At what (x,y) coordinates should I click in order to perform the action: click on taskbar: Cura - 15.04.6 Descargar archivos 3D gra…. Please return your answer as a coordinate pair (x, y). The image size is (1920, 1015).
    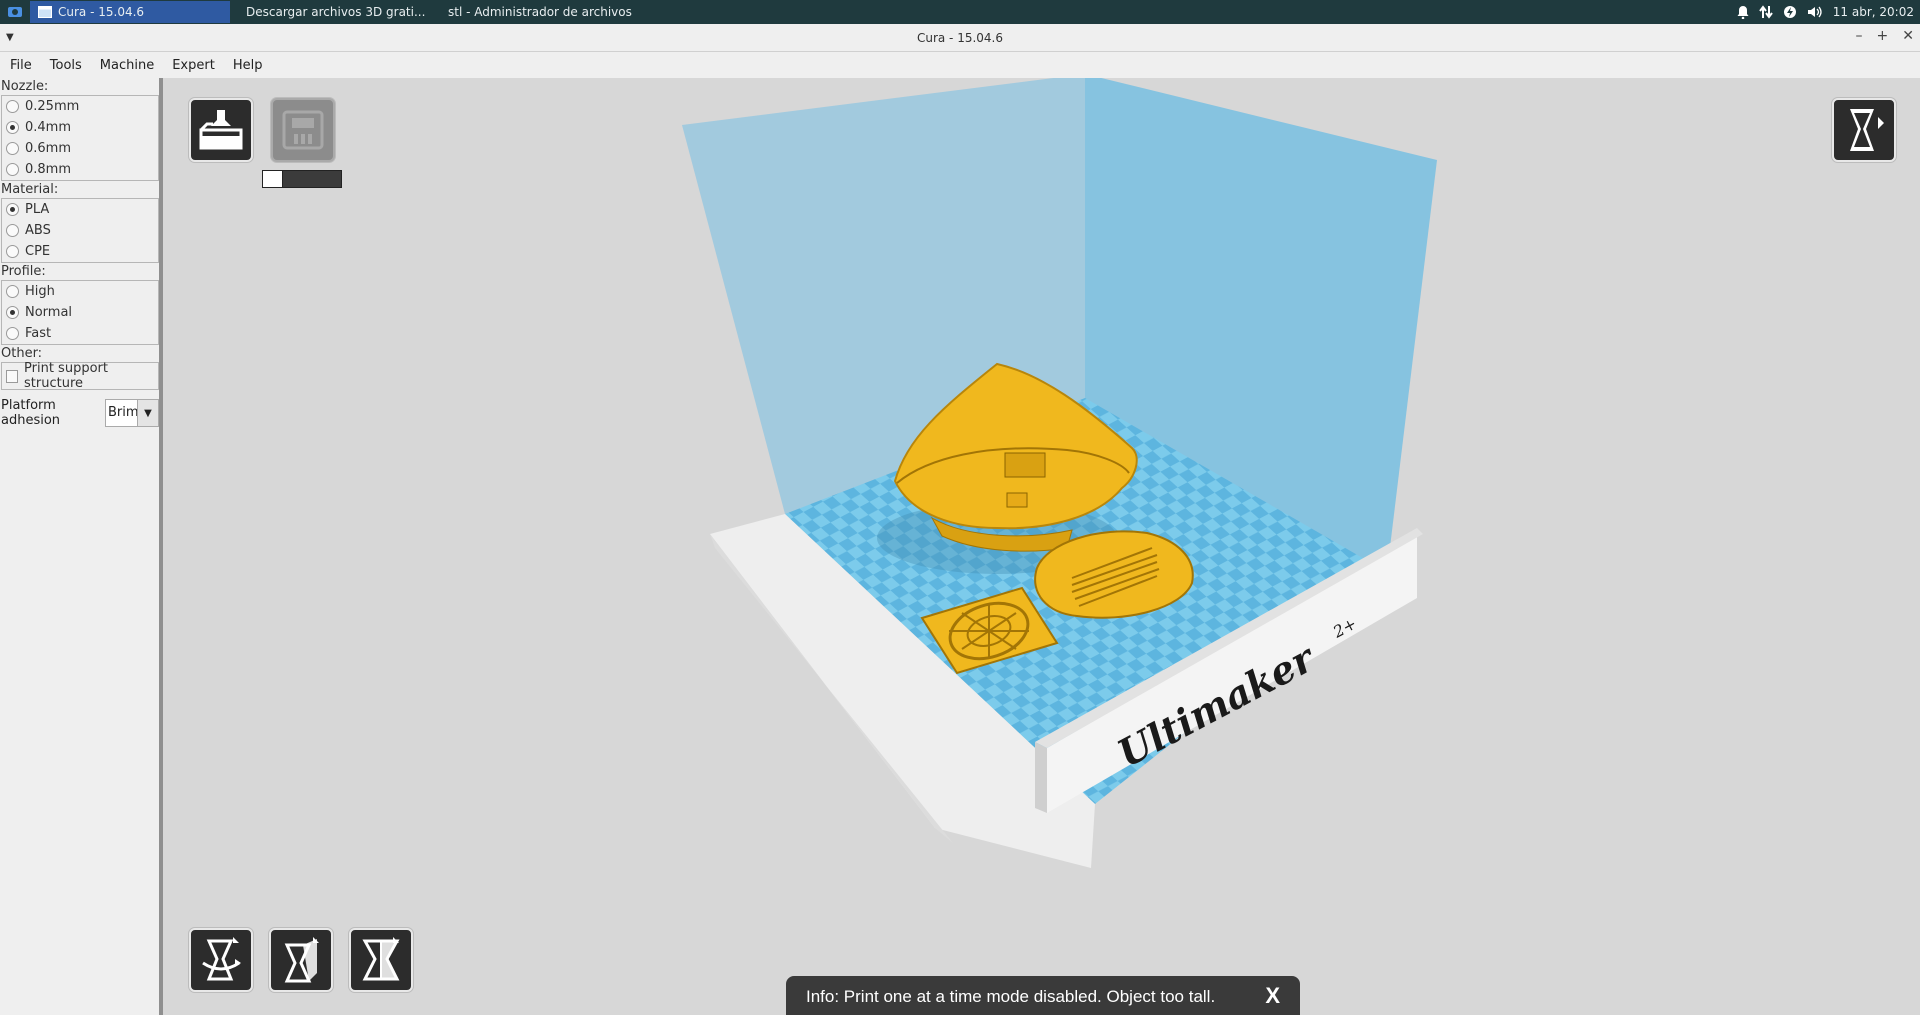
    Looking at the image, I should click on (960, 12).